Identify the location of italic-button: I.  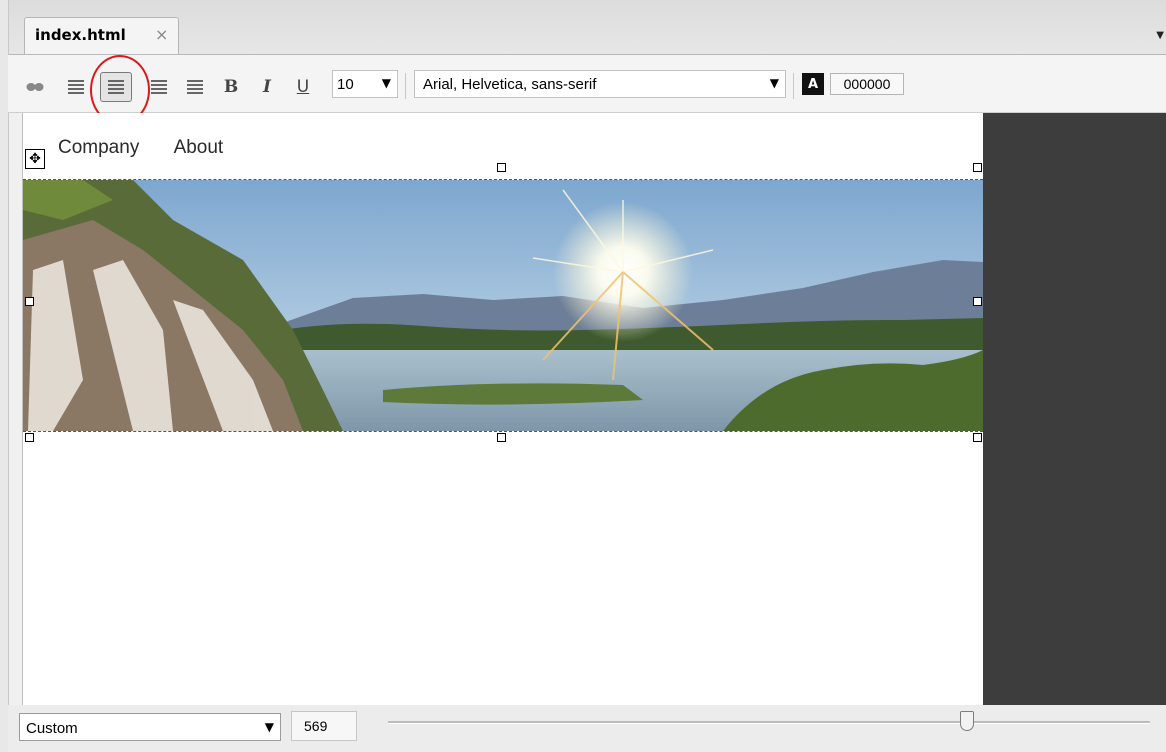
(267, 87).